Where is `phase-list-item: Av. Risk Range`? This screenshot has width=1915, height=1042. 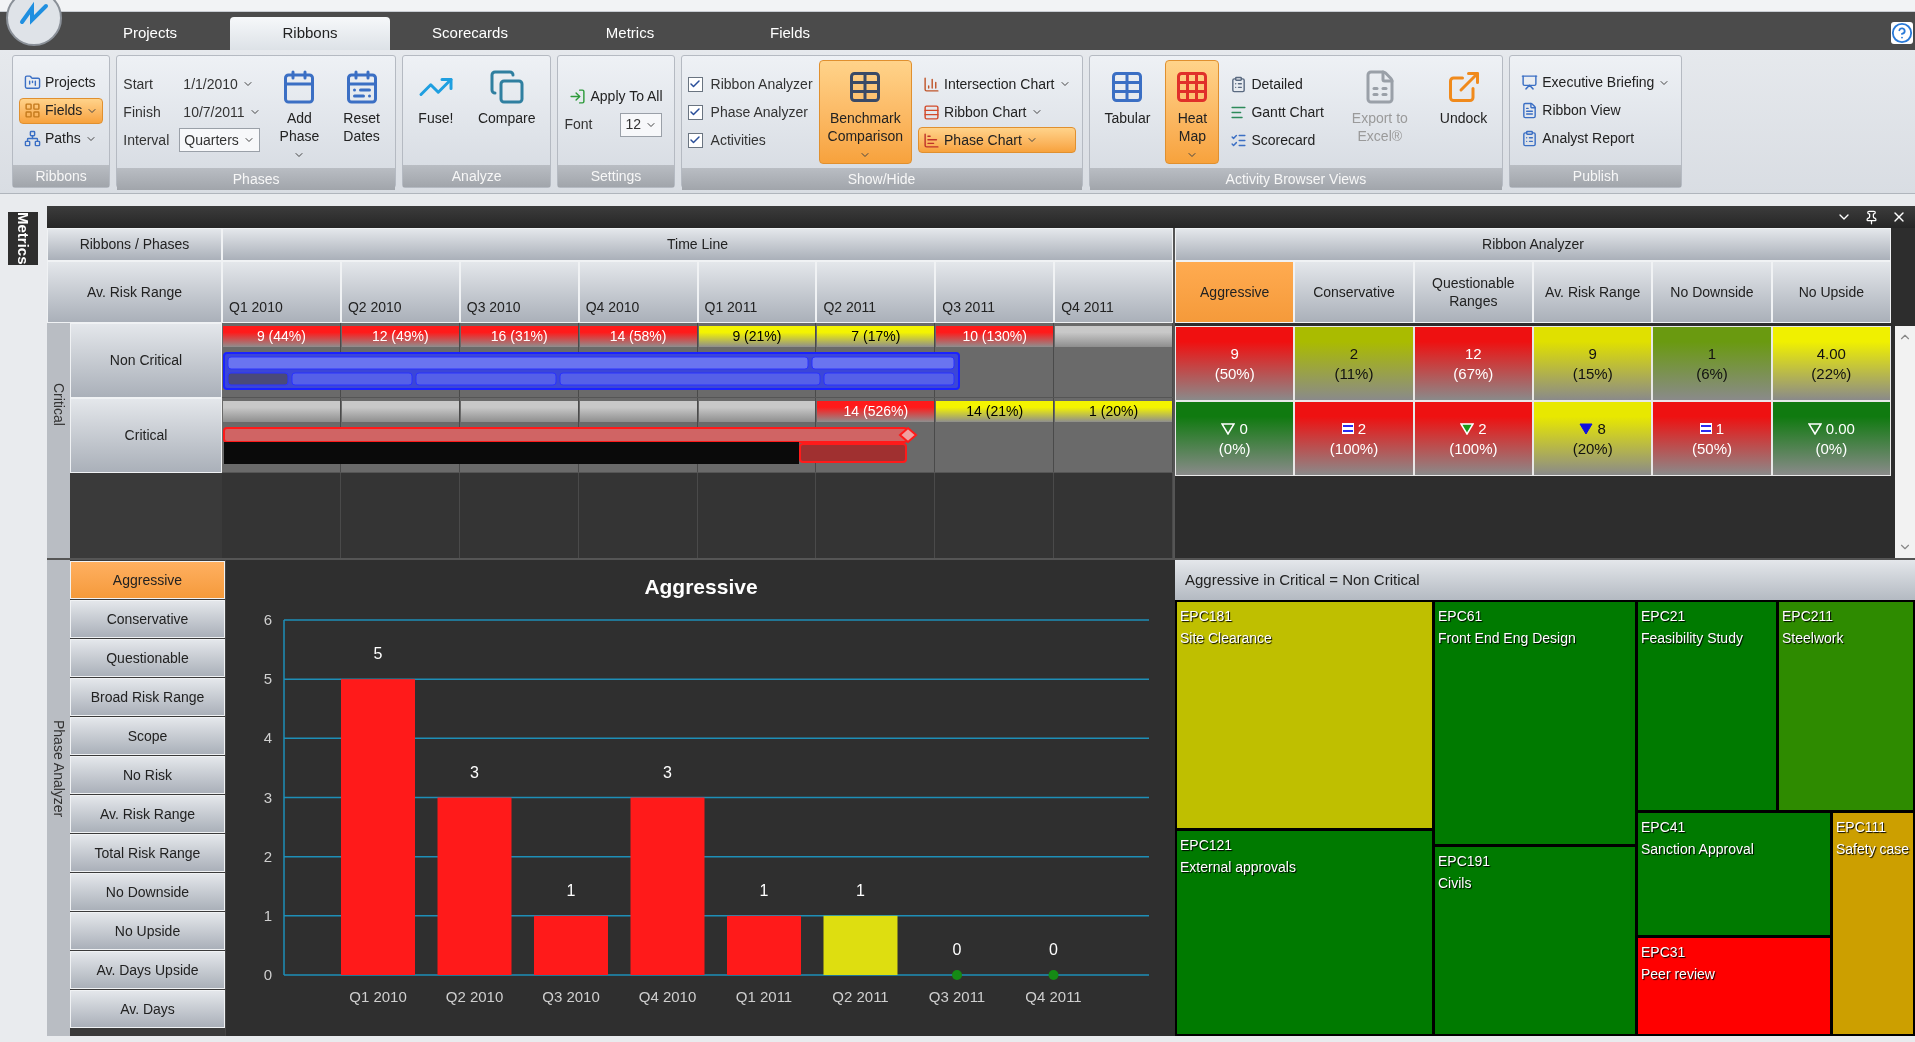 phase-list-item: Av. Risk Range is located at coordinates (147, 814).